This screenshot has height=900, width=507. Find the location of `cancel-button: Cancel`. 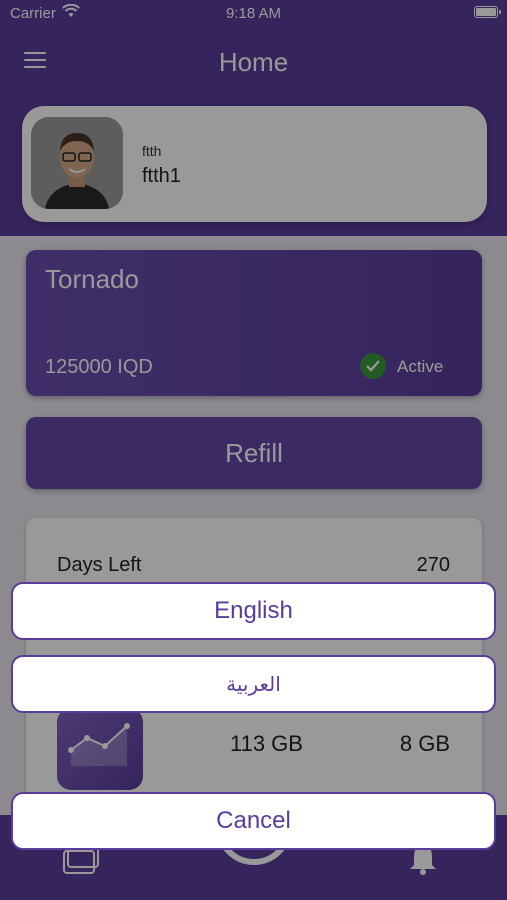

cancel-button: Cancel is located at coordinates (253, 821).